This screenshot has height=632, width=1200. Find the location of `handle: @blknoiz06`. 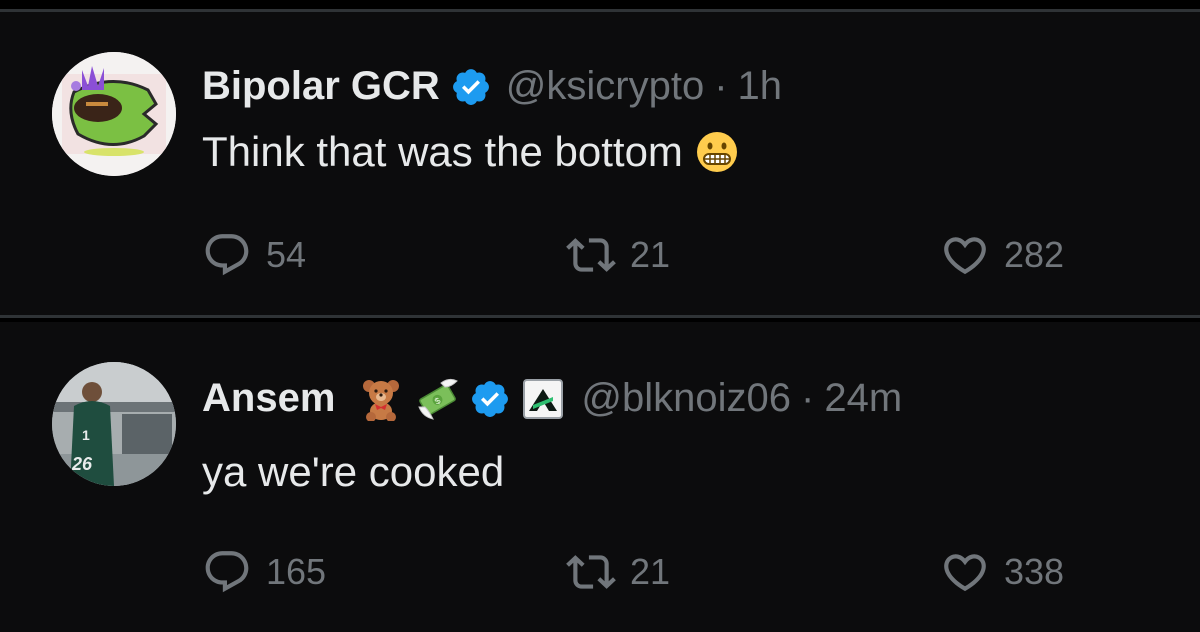

handle: @blknoiz06 is located at coordinates (686, 398).